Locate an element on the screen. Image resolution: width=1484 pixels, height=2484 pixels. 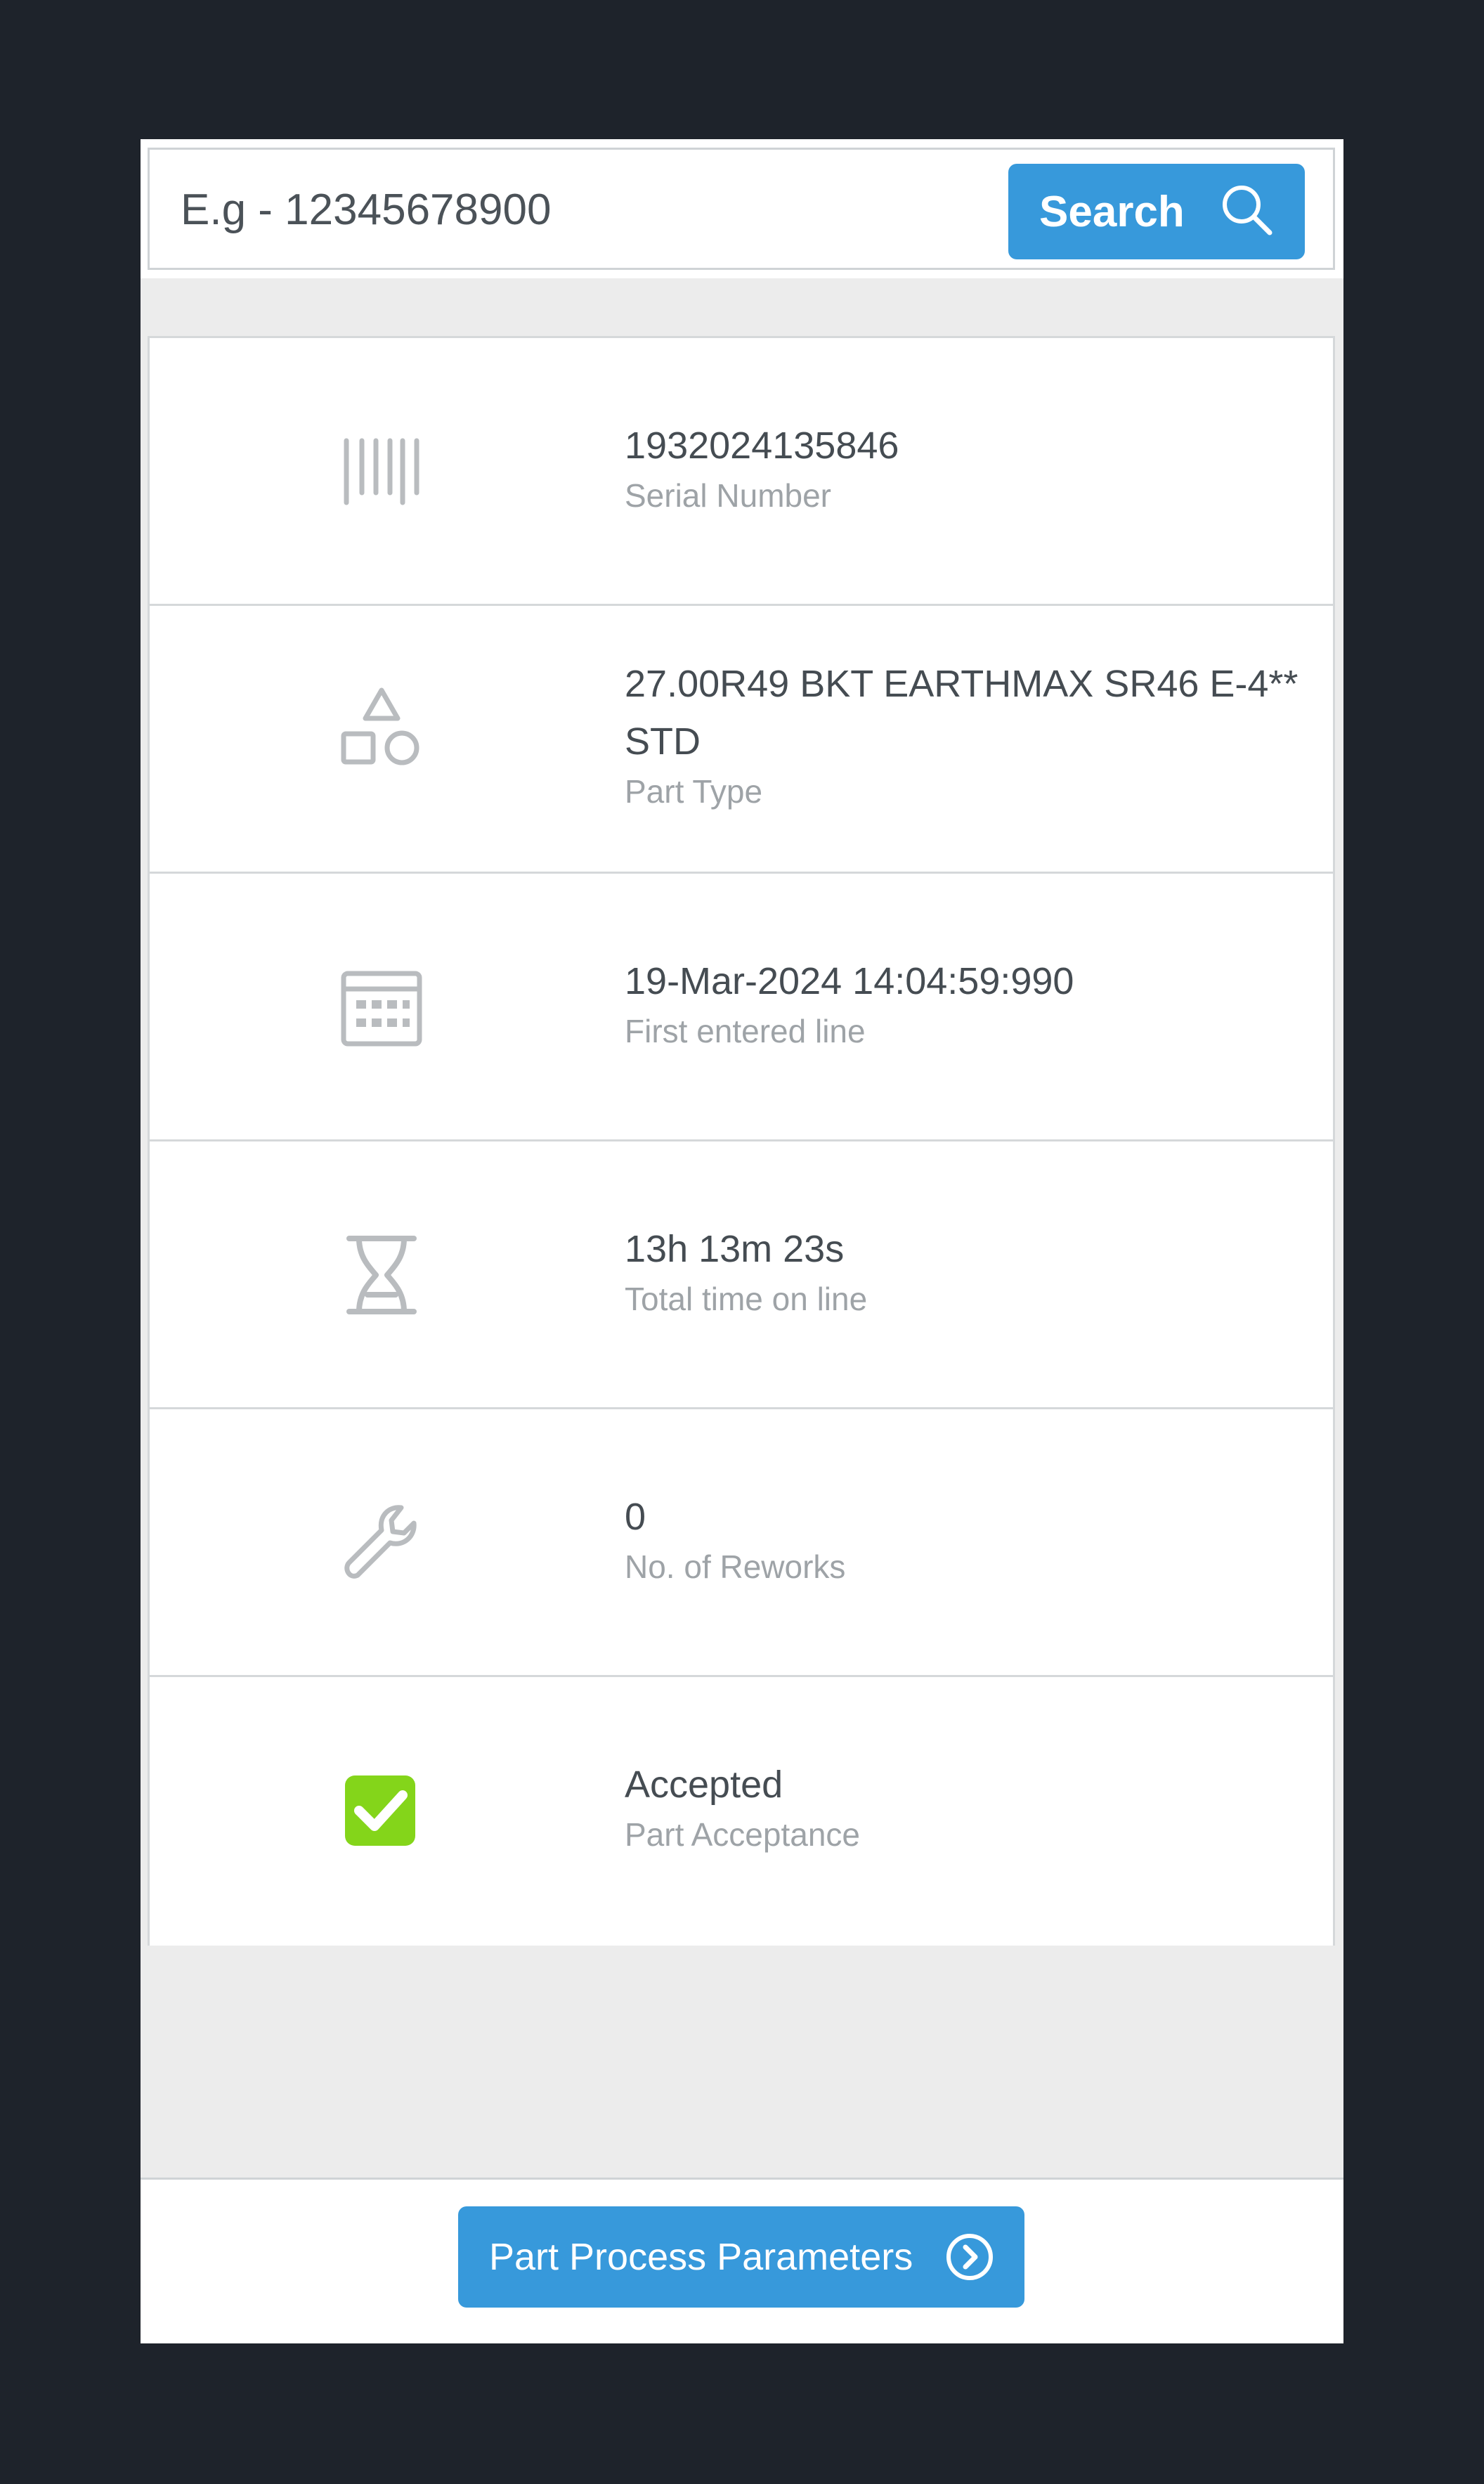
detail-value: Accepted is located at coordinates (704, 1785).